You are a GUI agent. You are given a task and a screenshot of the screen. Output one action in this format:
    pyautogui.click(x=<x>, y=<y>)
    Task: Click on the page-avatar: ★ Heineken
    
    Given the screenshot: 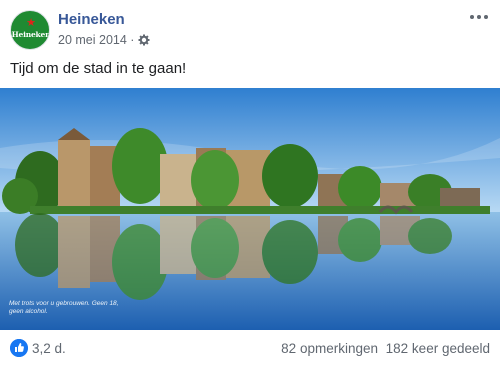 What is the action you would take?
    pyautogui.click(x=30, y=30)
    